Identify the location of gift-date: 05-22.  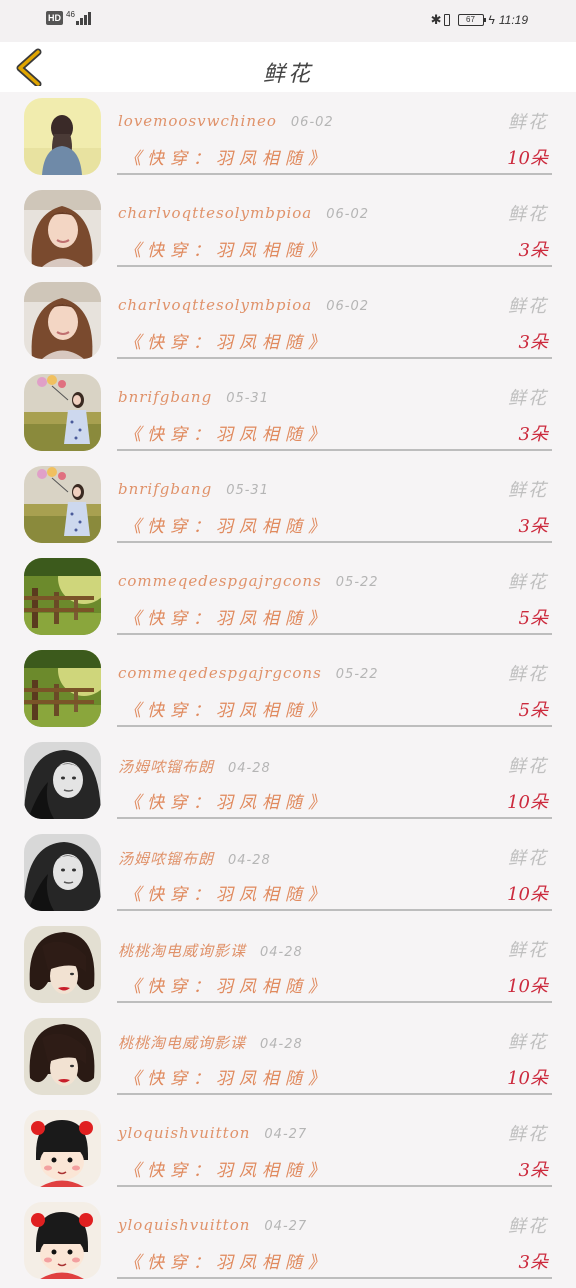
(357, 674).